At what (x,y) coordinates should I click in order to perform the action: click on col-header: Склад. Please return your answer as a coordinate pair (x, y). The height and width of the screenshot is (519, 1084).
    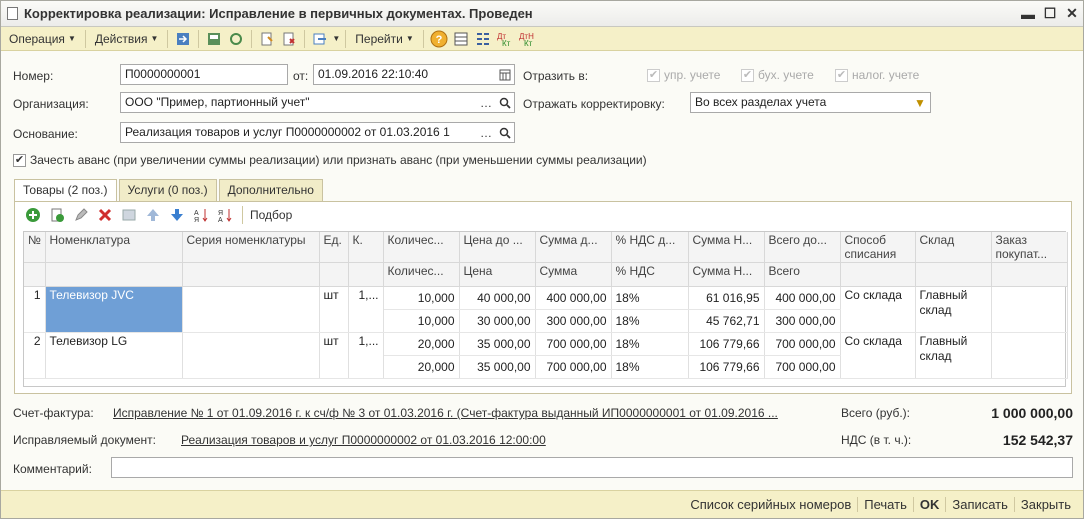
    Looking at the image, I should click on (953, 247).